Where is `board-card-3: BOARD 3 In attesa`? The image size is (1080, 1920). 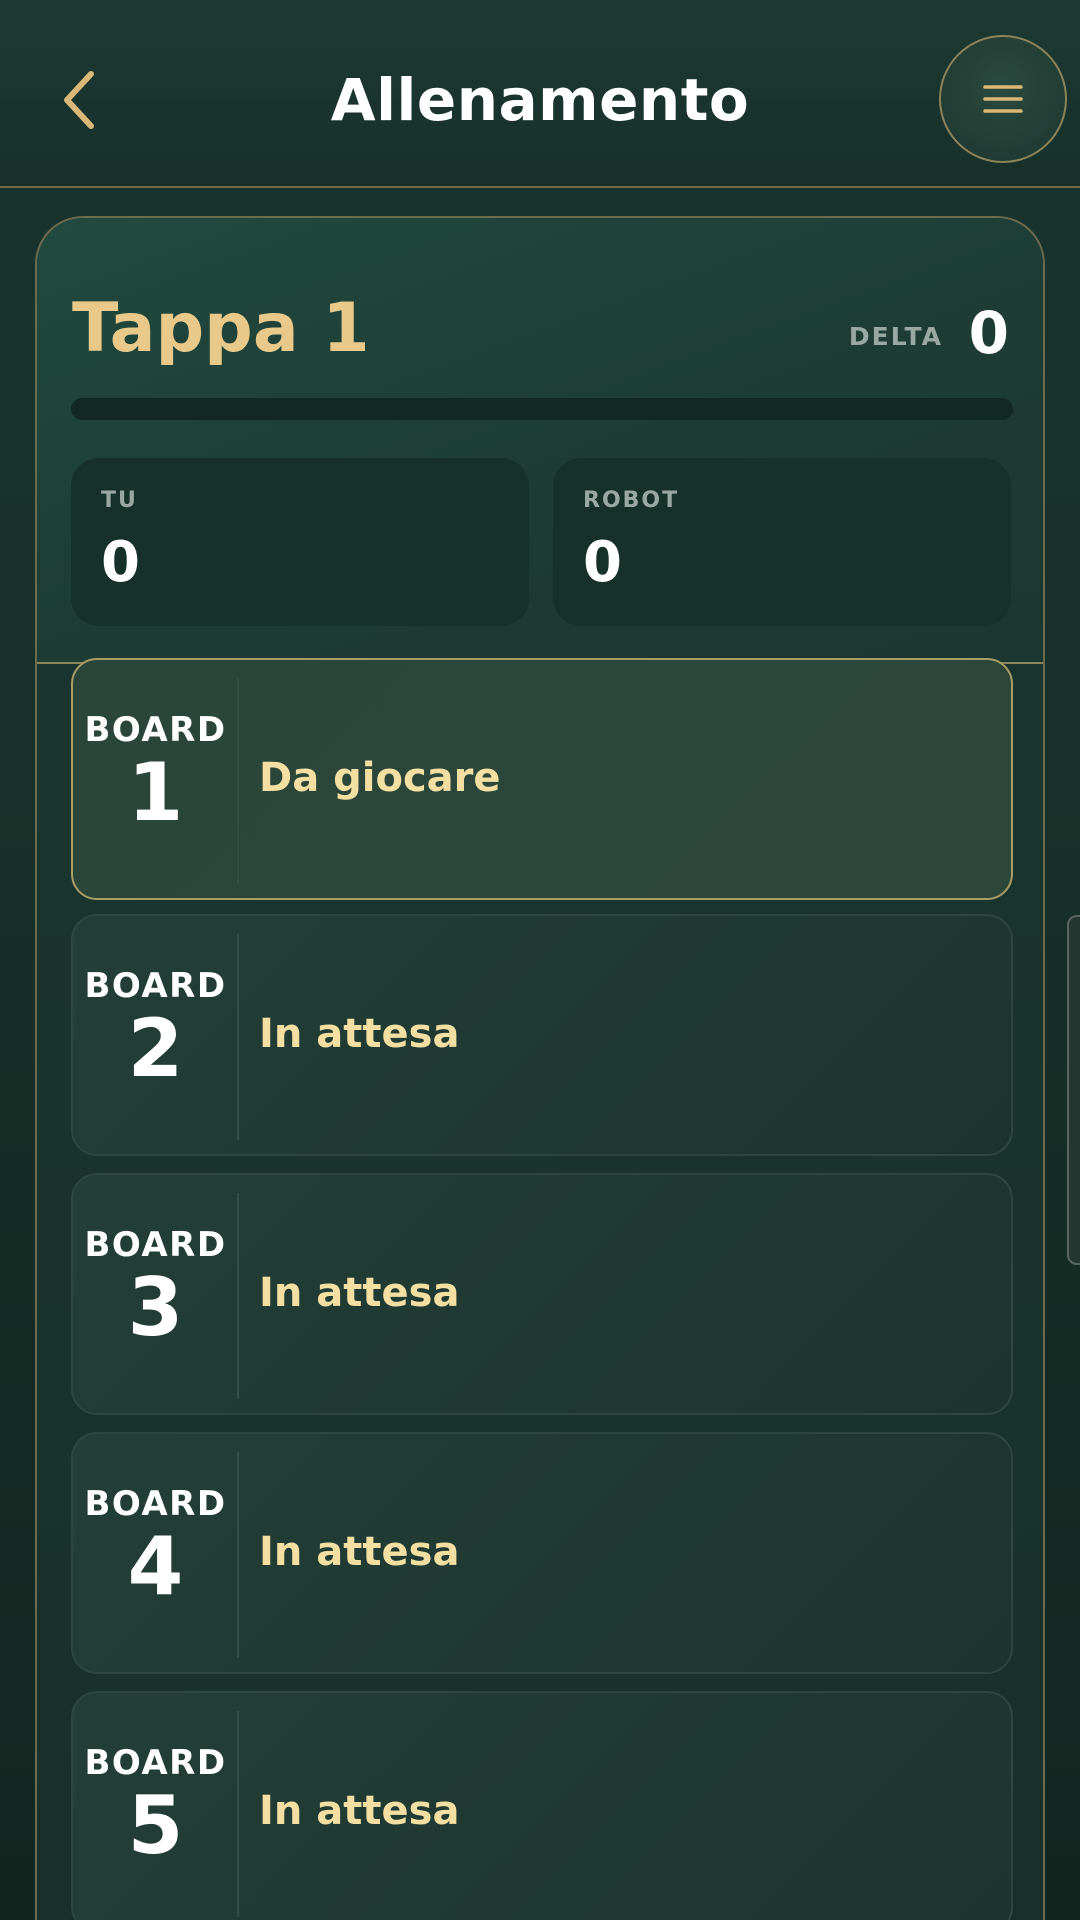
board-card-3: BOARD 3 In attesa is located at coordinates (542, 1294).